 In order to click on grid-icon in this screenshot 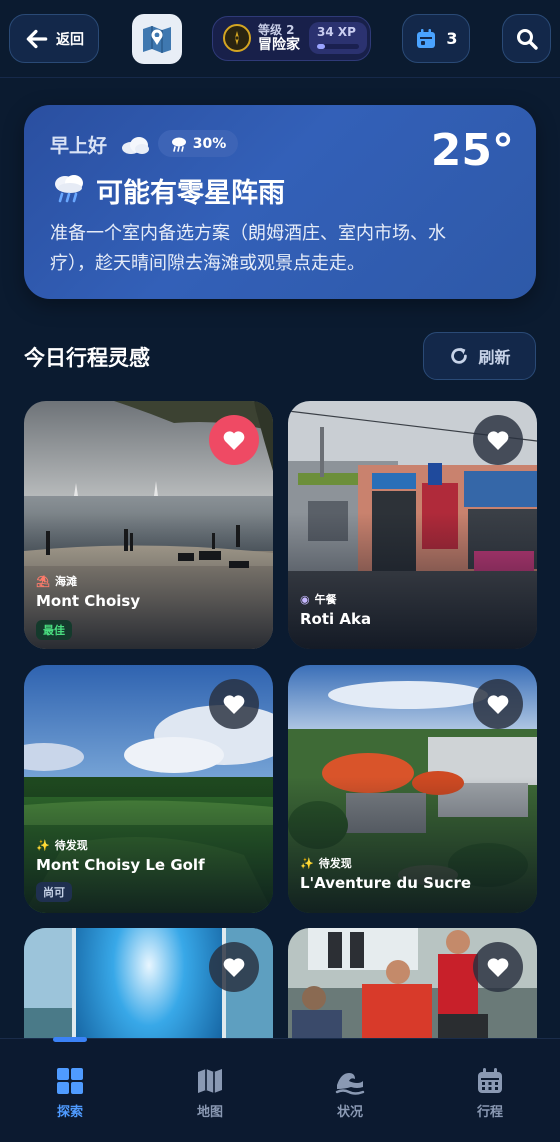, I will do `click(70, 1081)`.